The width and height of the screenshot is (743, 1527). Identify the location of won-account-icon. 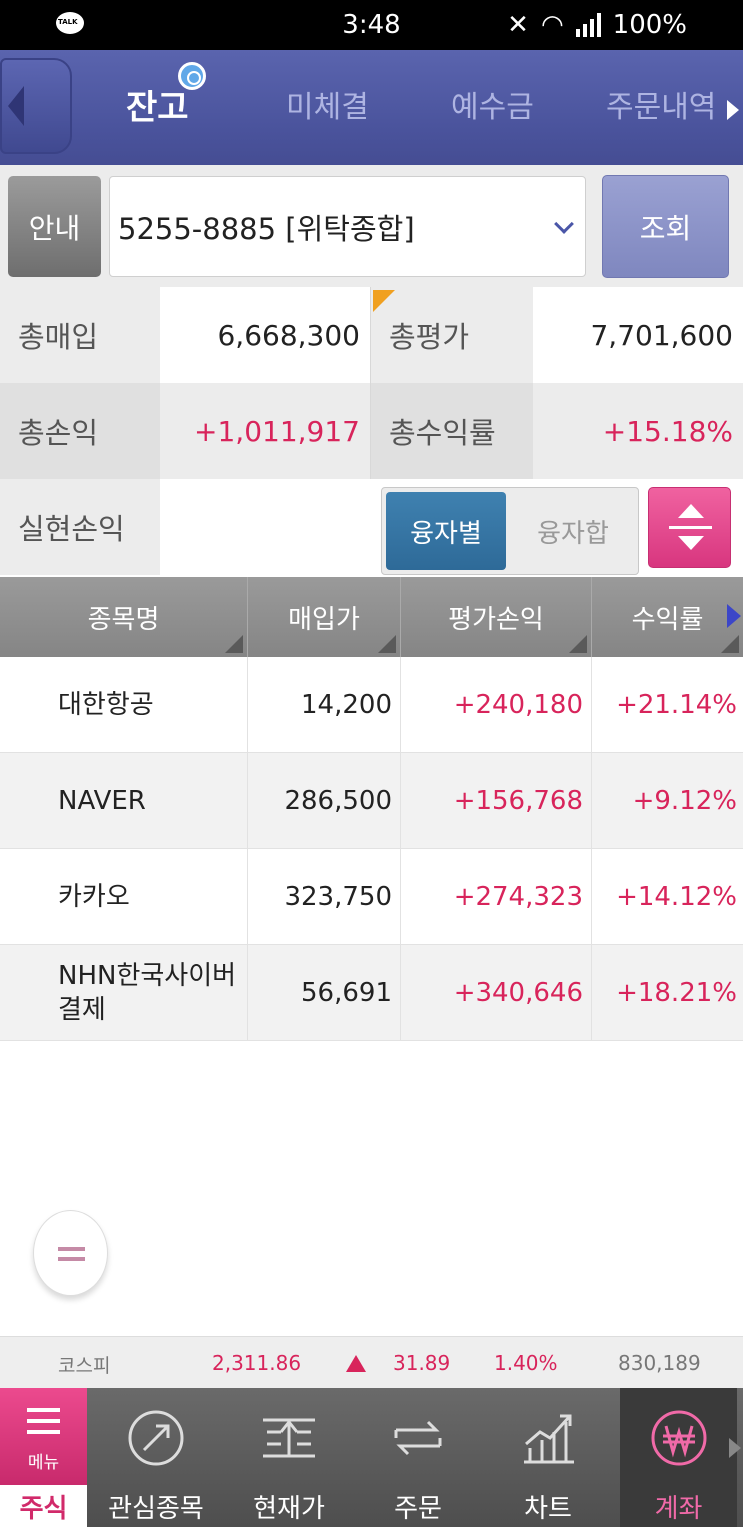
(678, 1438).